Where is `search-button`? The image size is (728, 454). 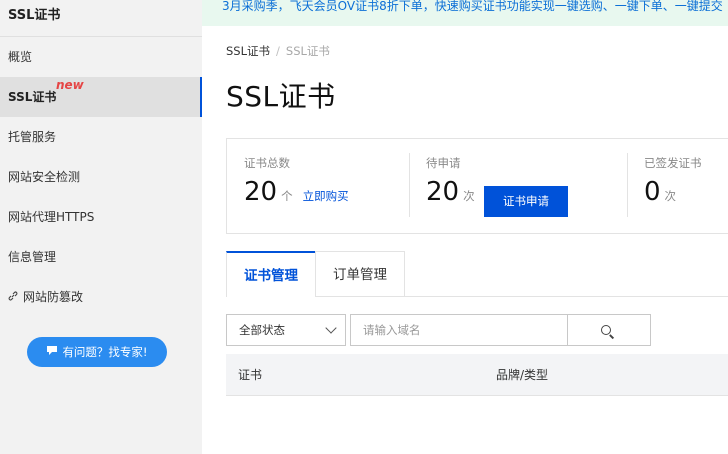
search-button is located at coordinates (609, 330).